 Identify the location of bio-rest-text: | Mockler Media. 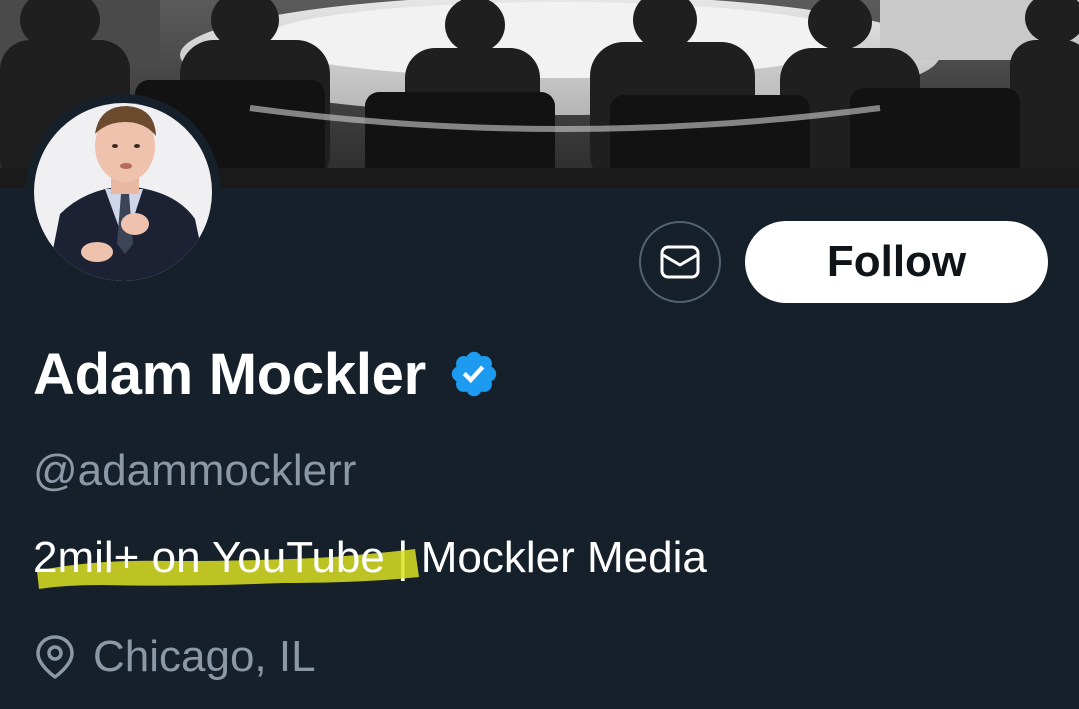
(545, 557).